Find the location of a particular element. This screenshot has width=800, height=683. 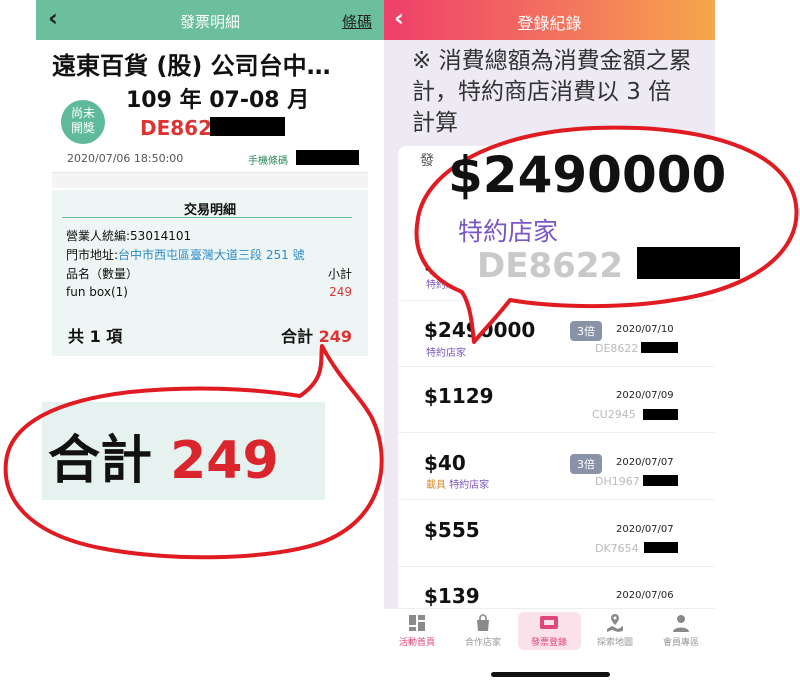

divider is located at coordinates (207, 217).